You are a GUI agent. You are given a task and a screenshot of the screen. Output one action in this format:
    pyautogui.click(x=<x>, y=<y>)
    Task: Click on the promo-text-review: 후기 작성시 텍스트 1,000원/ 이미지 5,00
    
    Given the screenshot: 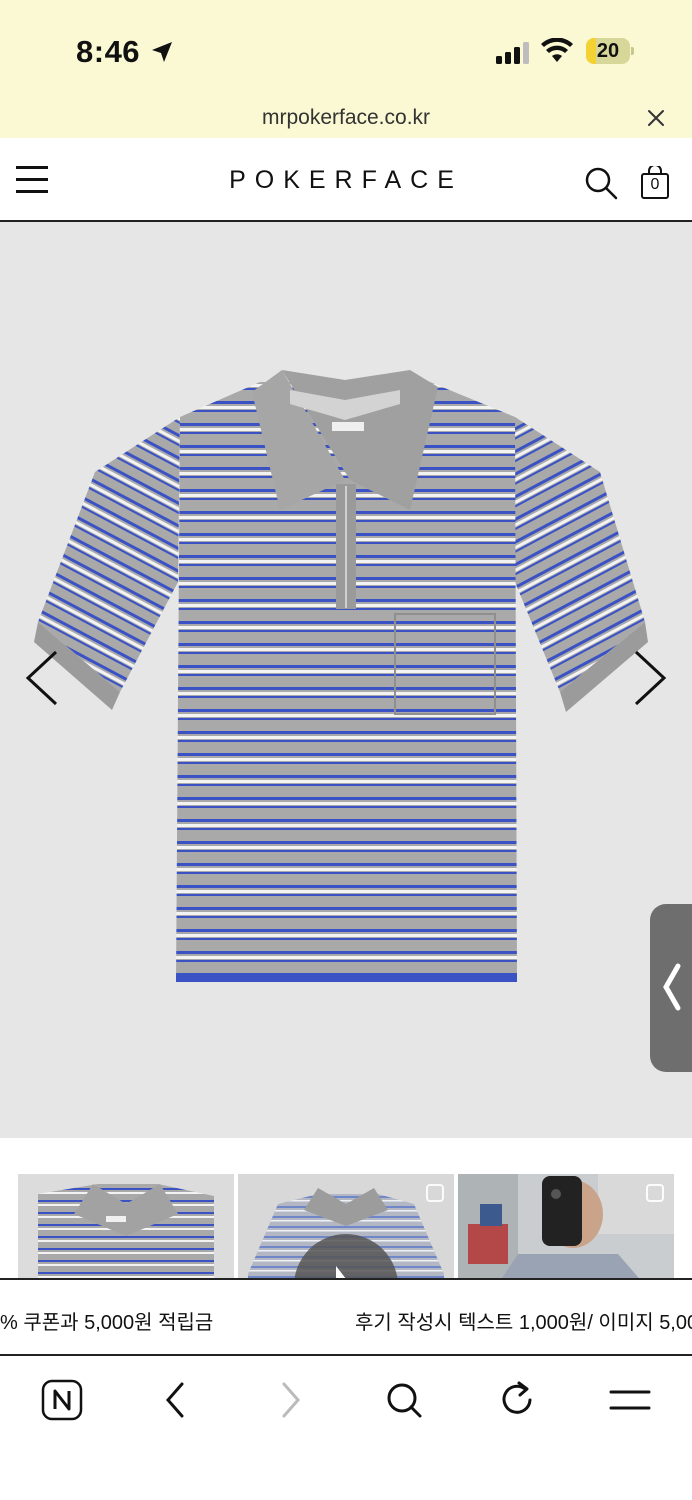 What is the action you would take?
    pyautogui.click(x=523, y=1323)
    